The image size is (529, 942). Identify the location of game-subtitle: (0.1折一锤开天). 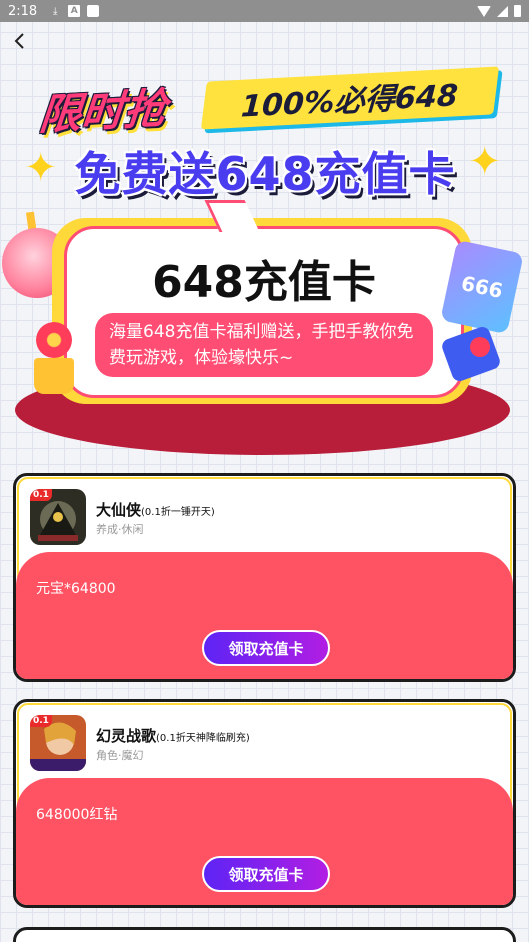
(178, 512).